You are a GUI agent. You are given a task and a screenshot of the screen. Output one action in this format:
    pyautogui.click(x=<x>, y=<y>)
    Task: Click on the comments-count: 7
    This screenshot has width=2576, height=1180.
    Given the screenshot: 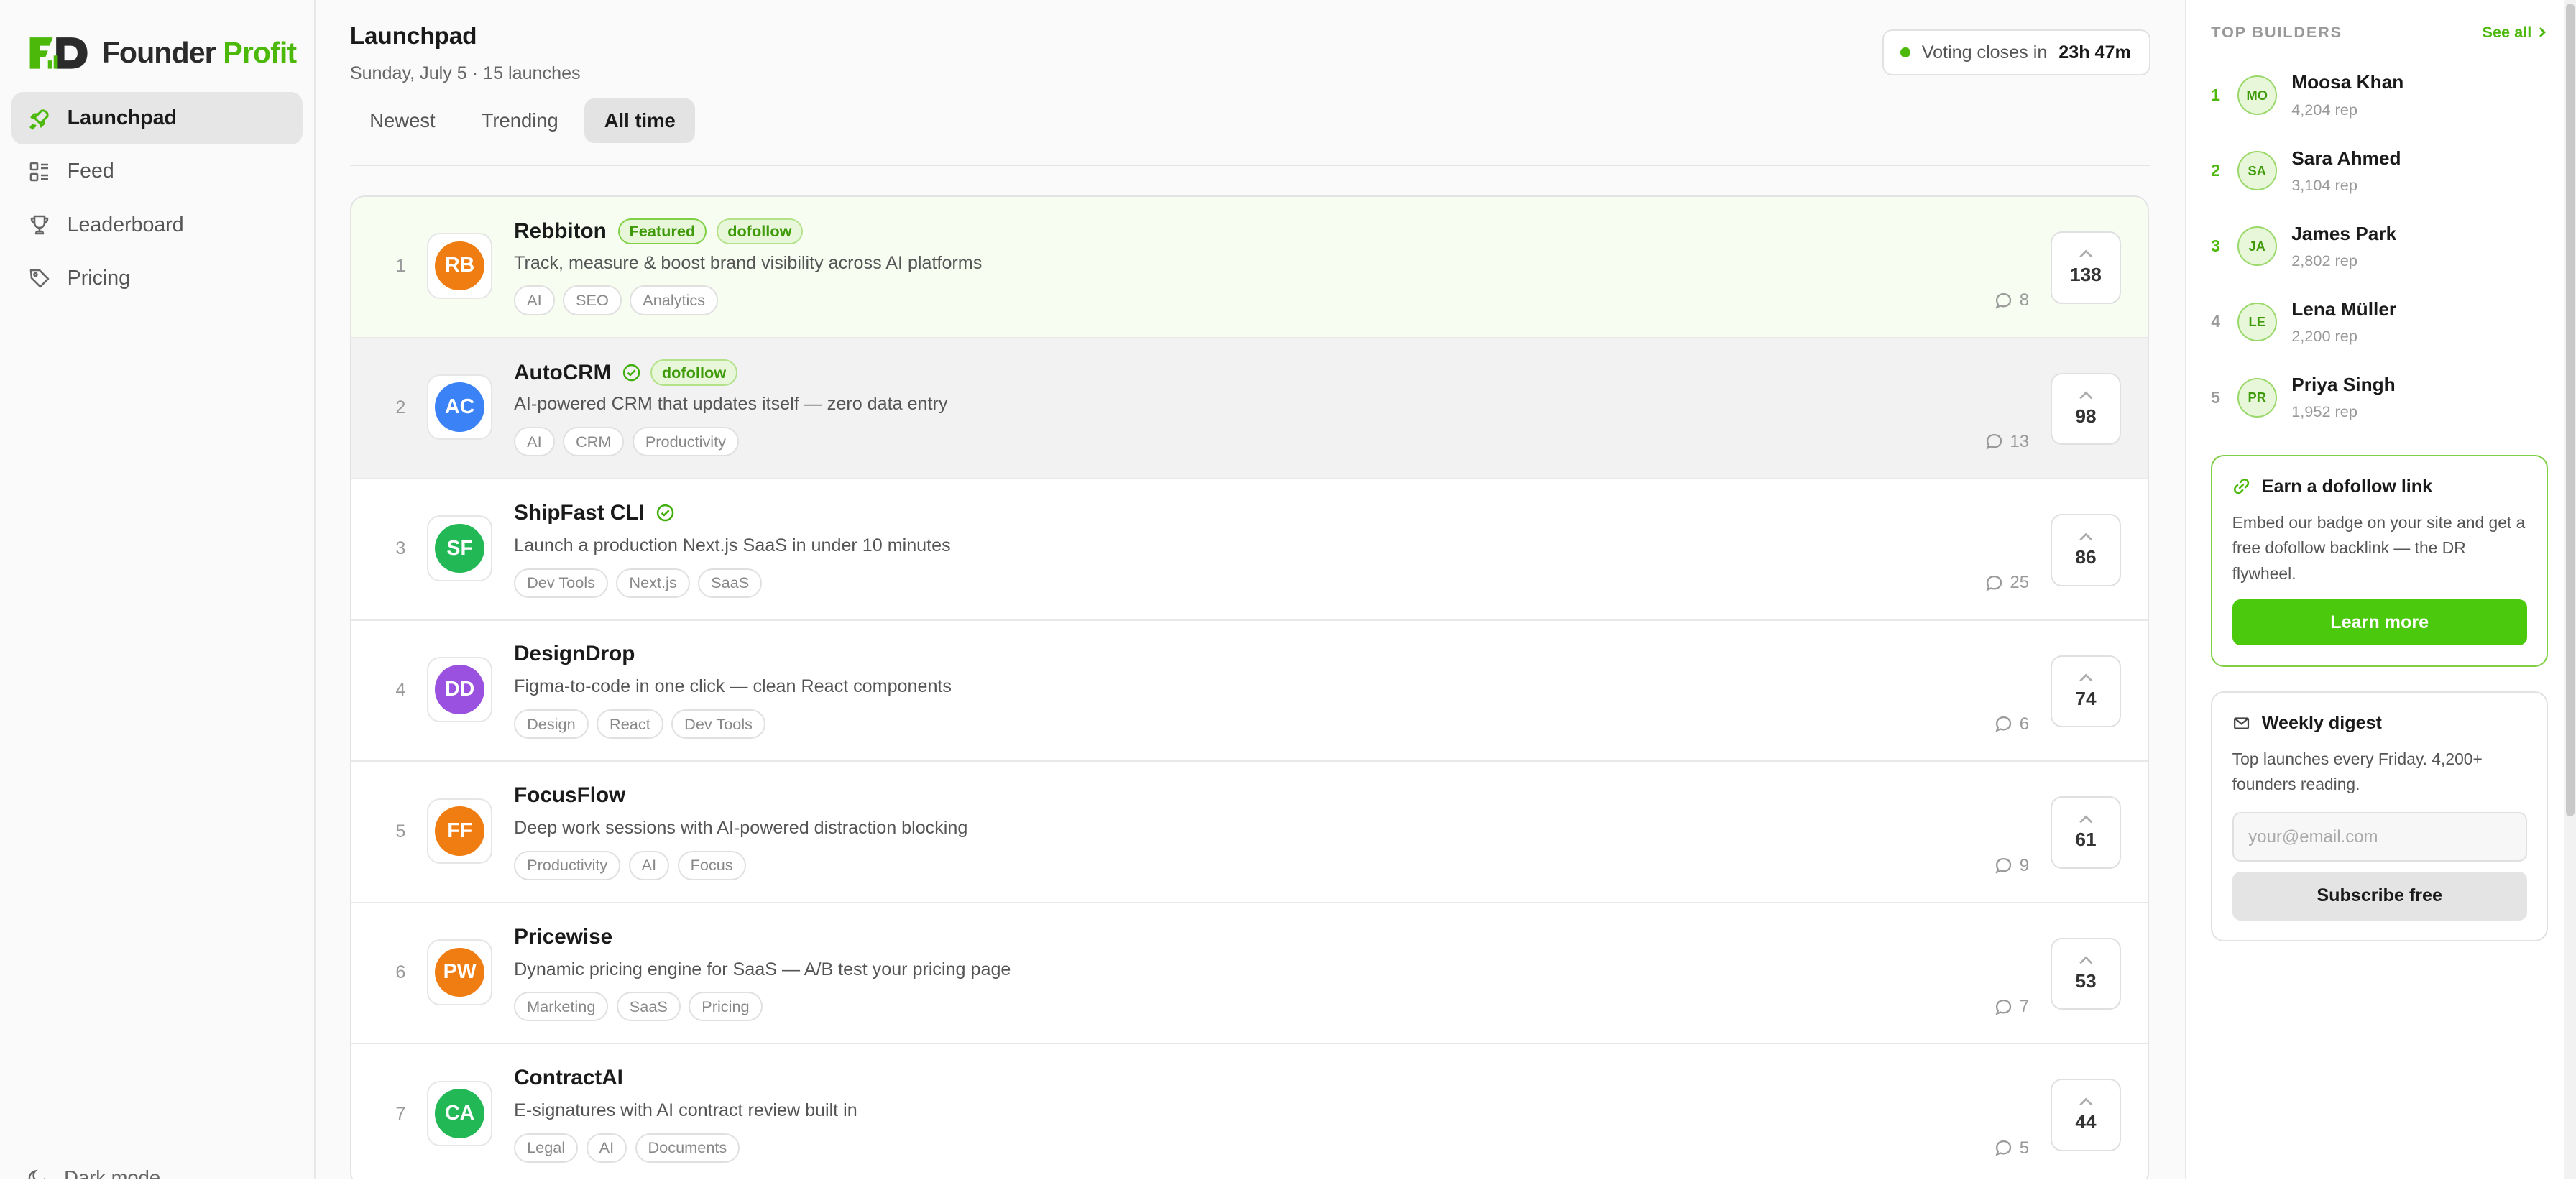 What is the action you would take?
    pyautogui.click(x=2012, y=1007)
    